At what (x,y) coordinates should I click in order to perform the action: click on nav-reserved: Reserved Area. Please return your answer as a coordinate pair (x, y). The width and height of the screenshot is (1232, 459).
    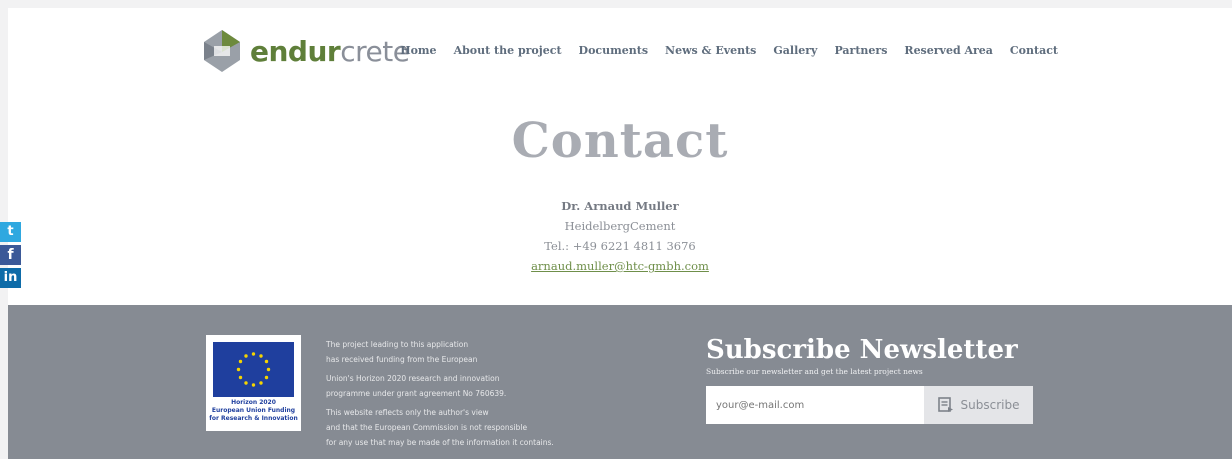
    Looking at the image, I should click on (948, 50).